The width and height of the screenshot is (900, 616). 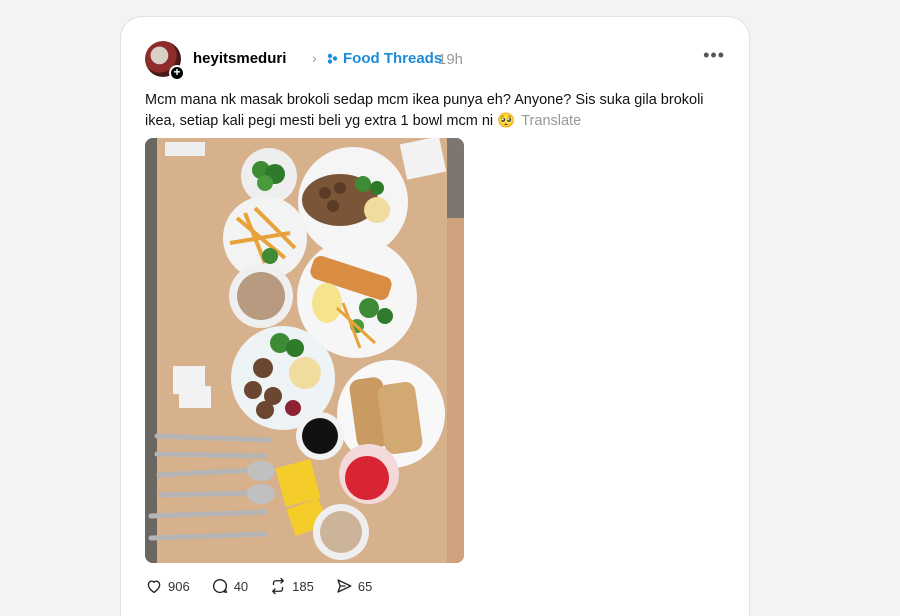 I want to click on plus-icon: +, so click(x=177, y=73).